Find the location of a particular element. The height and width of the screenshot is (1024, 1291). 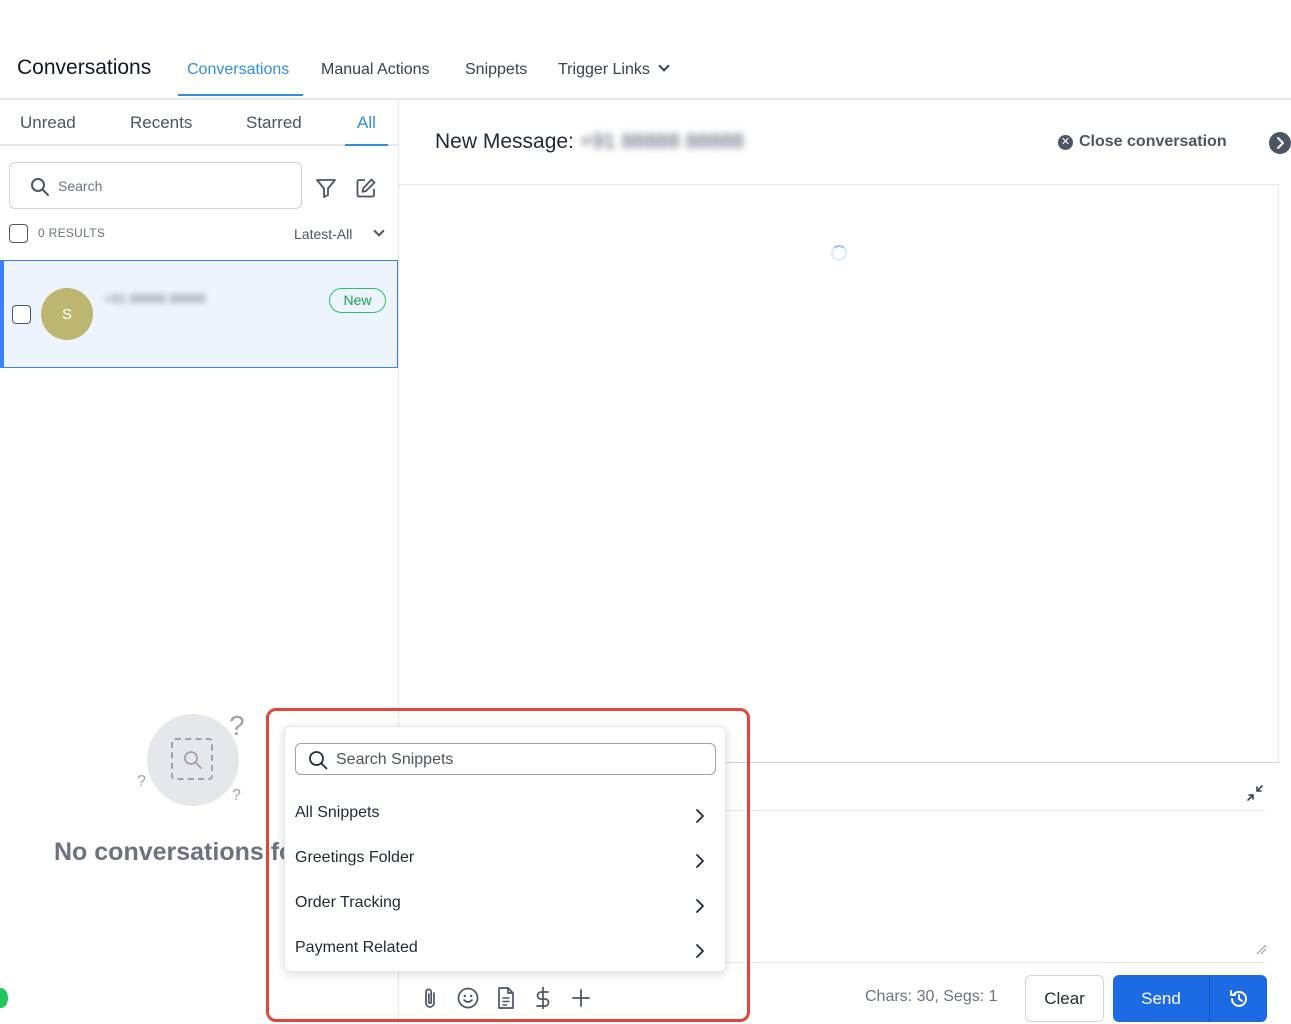

send-button: Send is located at coordinates (1161, 998).